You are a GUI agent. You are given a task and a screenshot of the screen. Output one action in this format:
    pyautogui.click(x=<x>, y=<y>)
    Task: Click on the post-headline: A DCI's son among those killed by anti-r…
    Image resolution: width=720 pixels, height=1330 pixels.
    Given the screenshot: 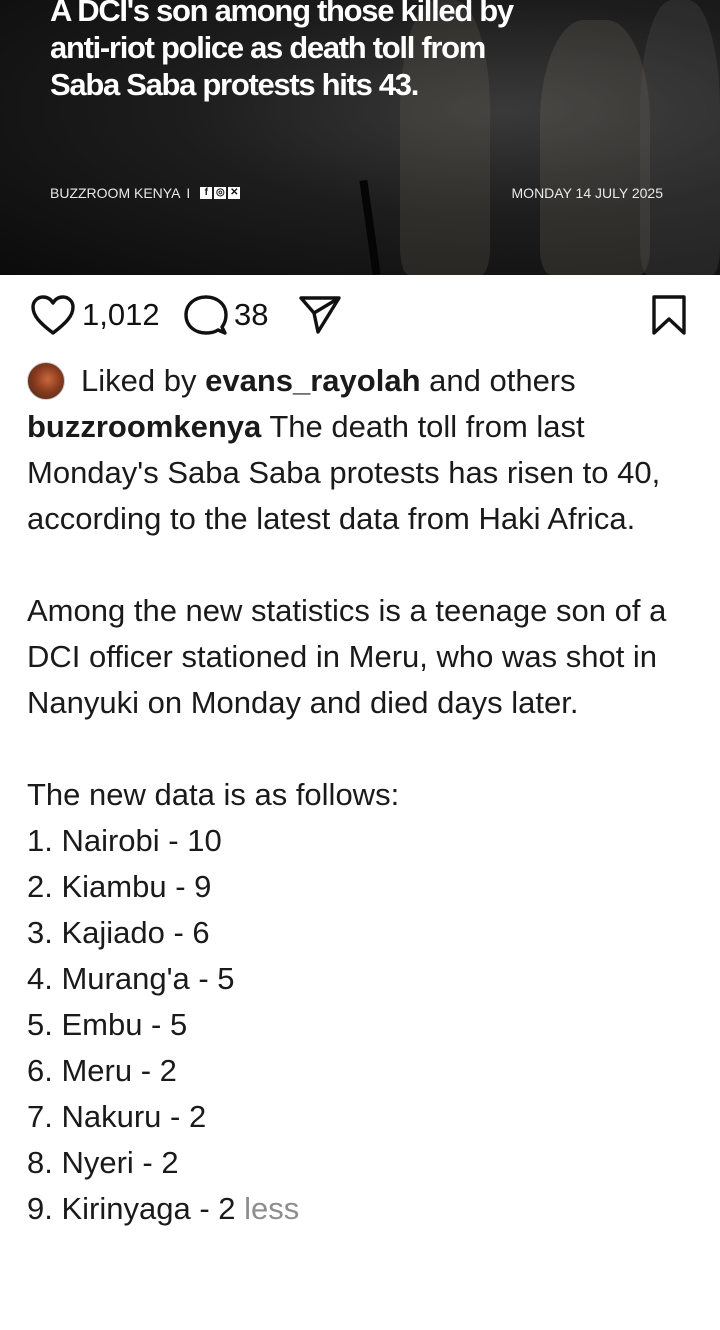 What is the action you would take?
    pyautogui.click(x=282, y=51)
    